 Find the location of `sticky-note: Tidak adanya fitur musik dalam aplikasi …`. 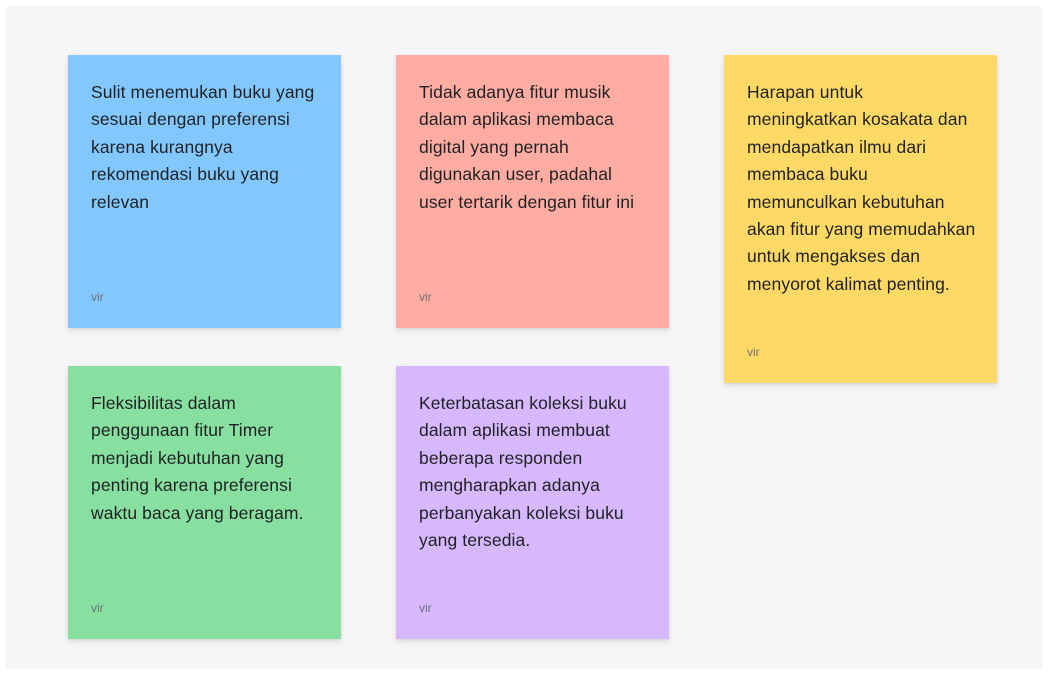

sticky-note: Tidak adanya fitur musik dalam aplikasi … is located at coordinates (532, 191).